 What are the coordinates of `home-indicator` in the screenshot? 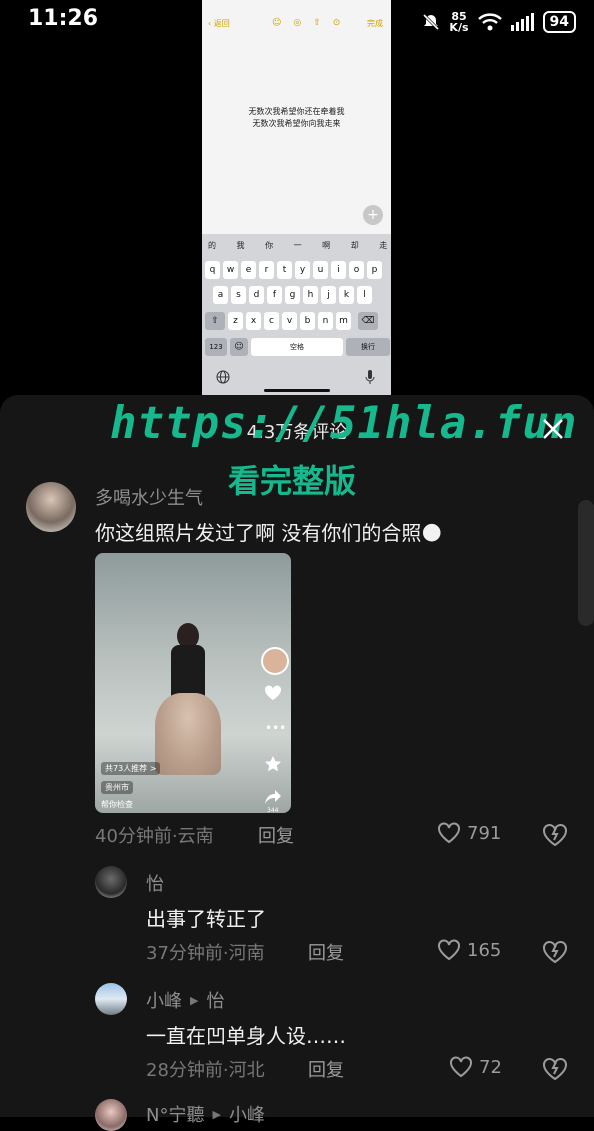 It's located at (297, 390).